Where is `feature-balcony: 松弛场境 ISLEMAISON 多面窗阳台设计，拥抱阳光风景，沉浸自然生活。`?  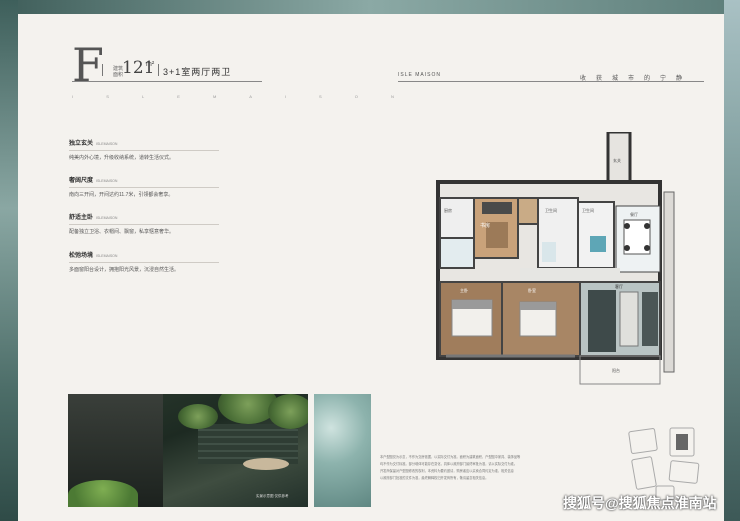 feature-balcony: 松弛场境 ISLEMAISON 多面窗阳台设计，拥抱阳光风景，沉浸自然生活。 is located at coordinates (159, 261).